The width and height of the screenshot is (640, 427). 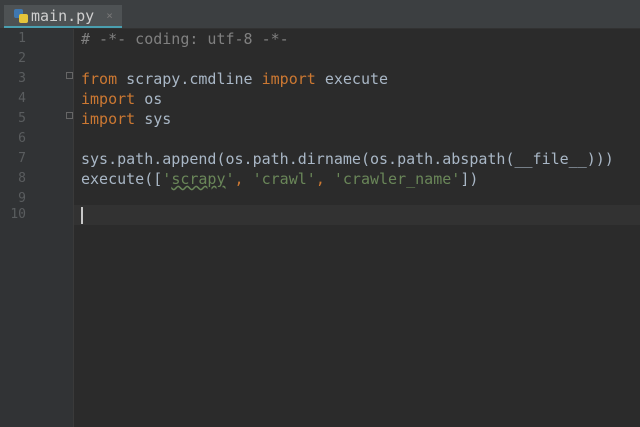 What do you see at coordinates (22, 138) in the screenshot?
I see `line-number: 6` at bounding box center [22, 138].